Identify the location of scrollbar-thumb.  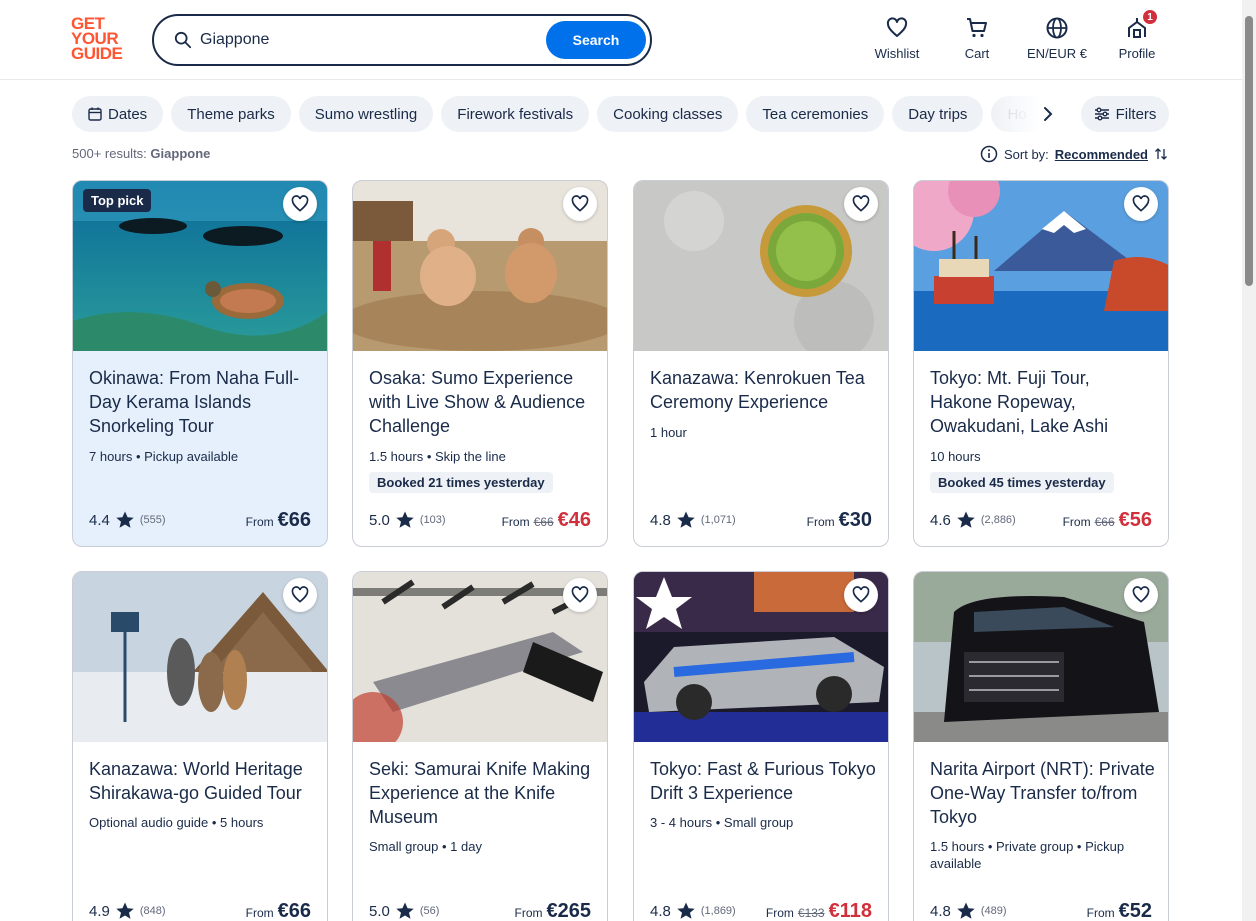
(1249, 151).